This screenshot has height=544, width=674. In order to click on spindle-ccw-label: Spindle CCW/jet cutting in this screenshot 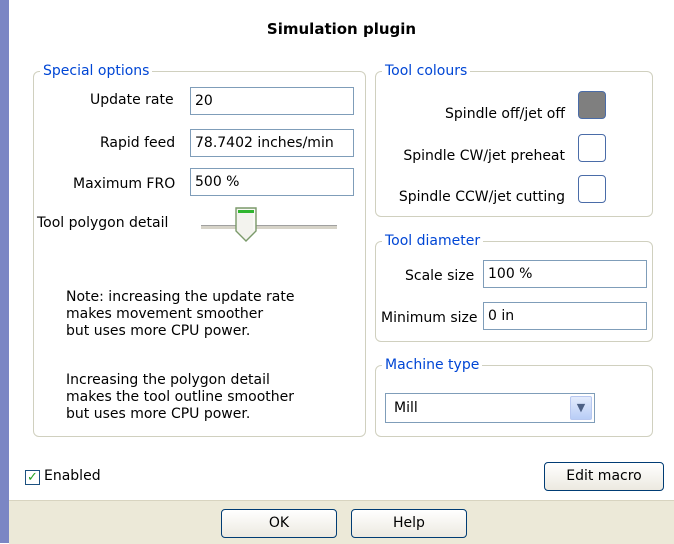, I will do `click(481, 197)`.